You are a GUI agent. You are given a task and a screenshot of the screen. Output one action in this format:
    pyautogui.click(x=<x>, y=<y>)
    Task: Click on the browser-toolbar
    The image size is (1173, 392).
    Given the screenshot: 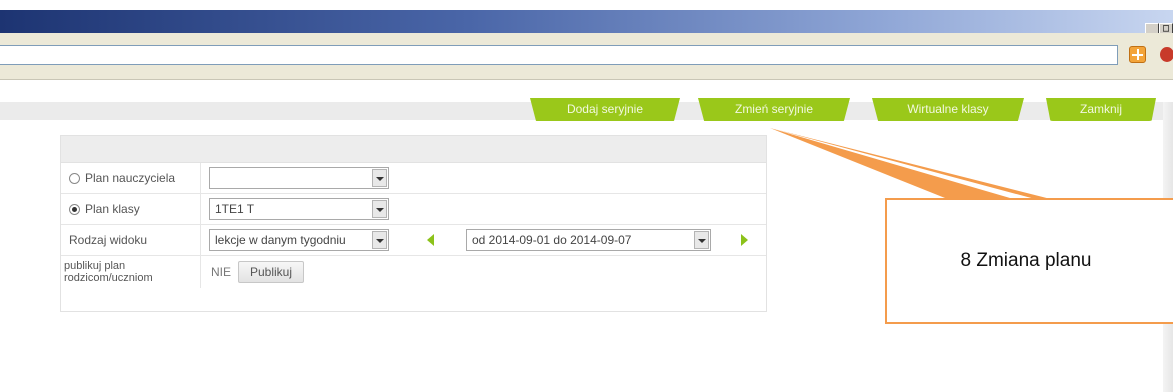 What is the action you would take?
    pyautogui.click(x=586, y=56)
    